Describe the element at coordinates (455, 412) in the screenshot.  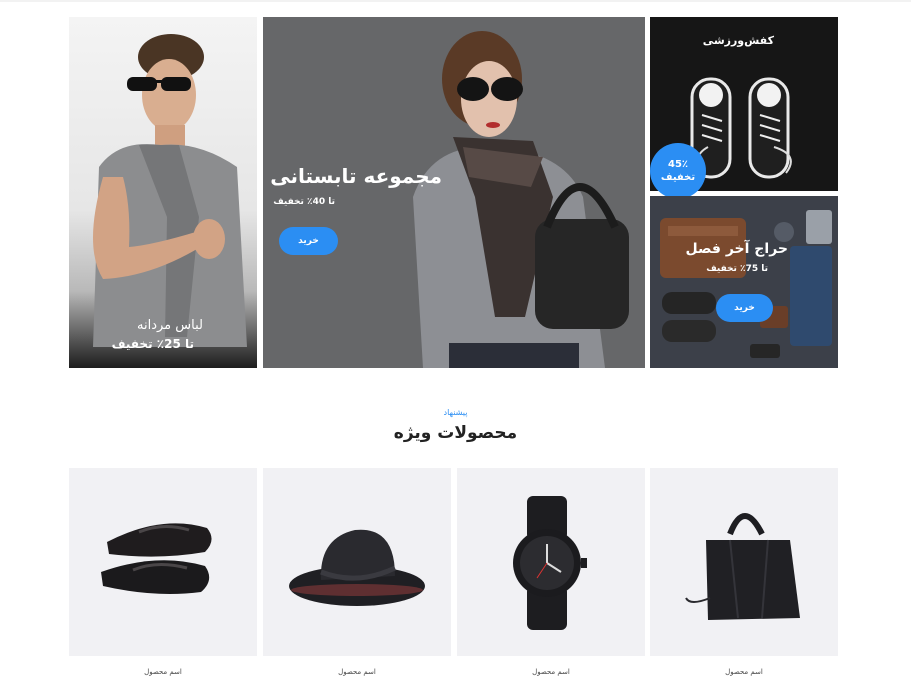
I see `section-eyebrow: پیشنهاد` at that location.